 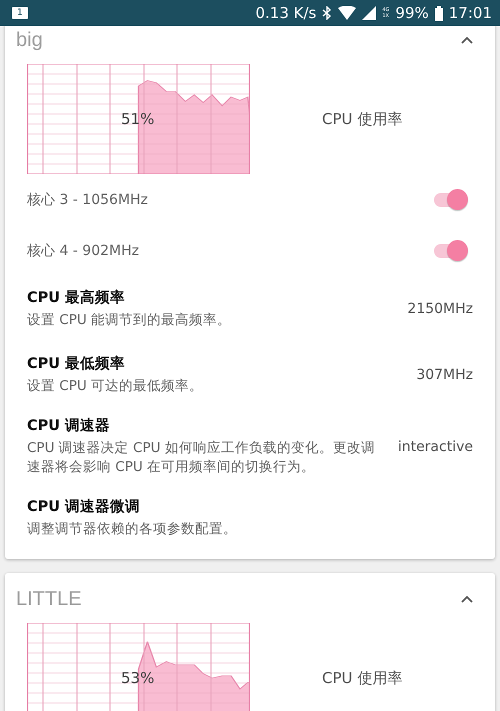 I want to click on setting-value: interactive, so click(x=435, y=446).